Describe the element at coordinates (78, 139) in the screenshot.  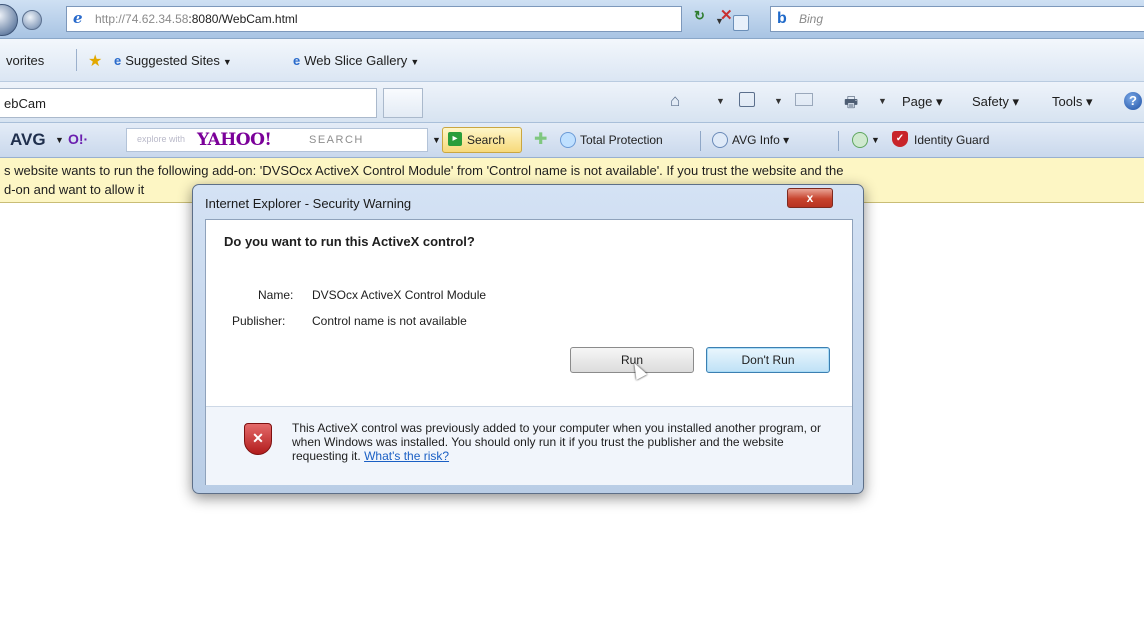
I see `yahoo-o-icon: O!·` at that location.